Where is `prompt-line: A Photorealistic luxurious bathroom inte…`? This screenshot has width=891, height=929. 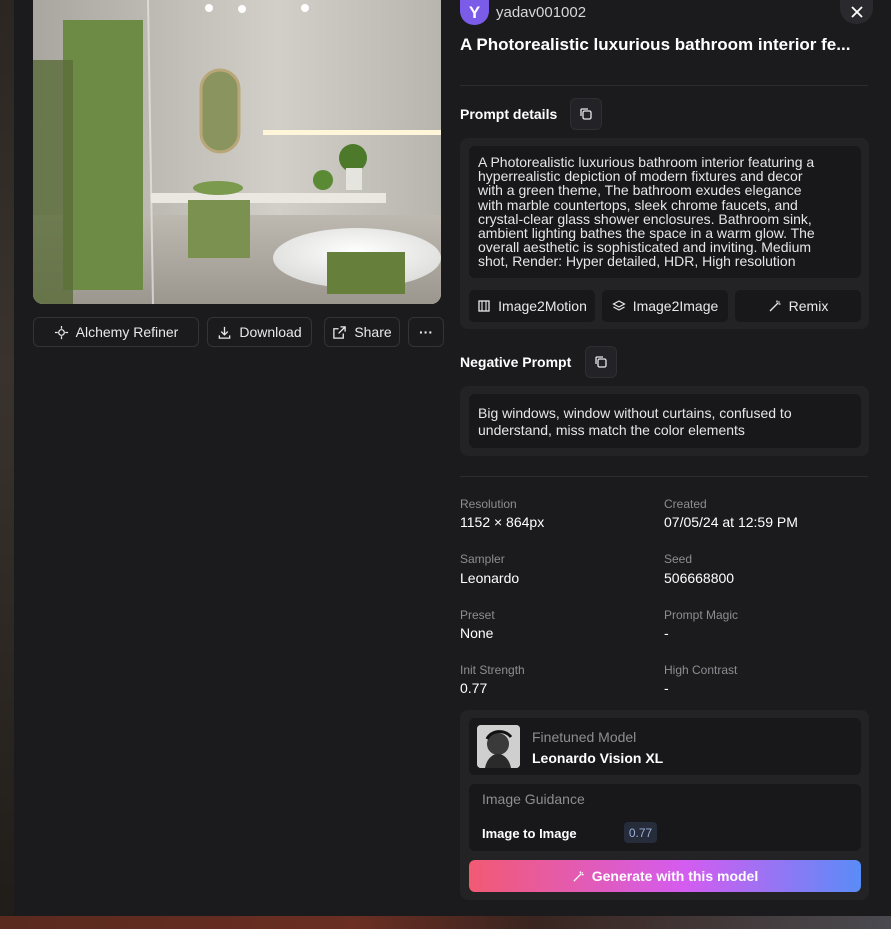
prompt-line: A Photorealistic luxurious bathroom inte… is located at coordinates (646, 162).